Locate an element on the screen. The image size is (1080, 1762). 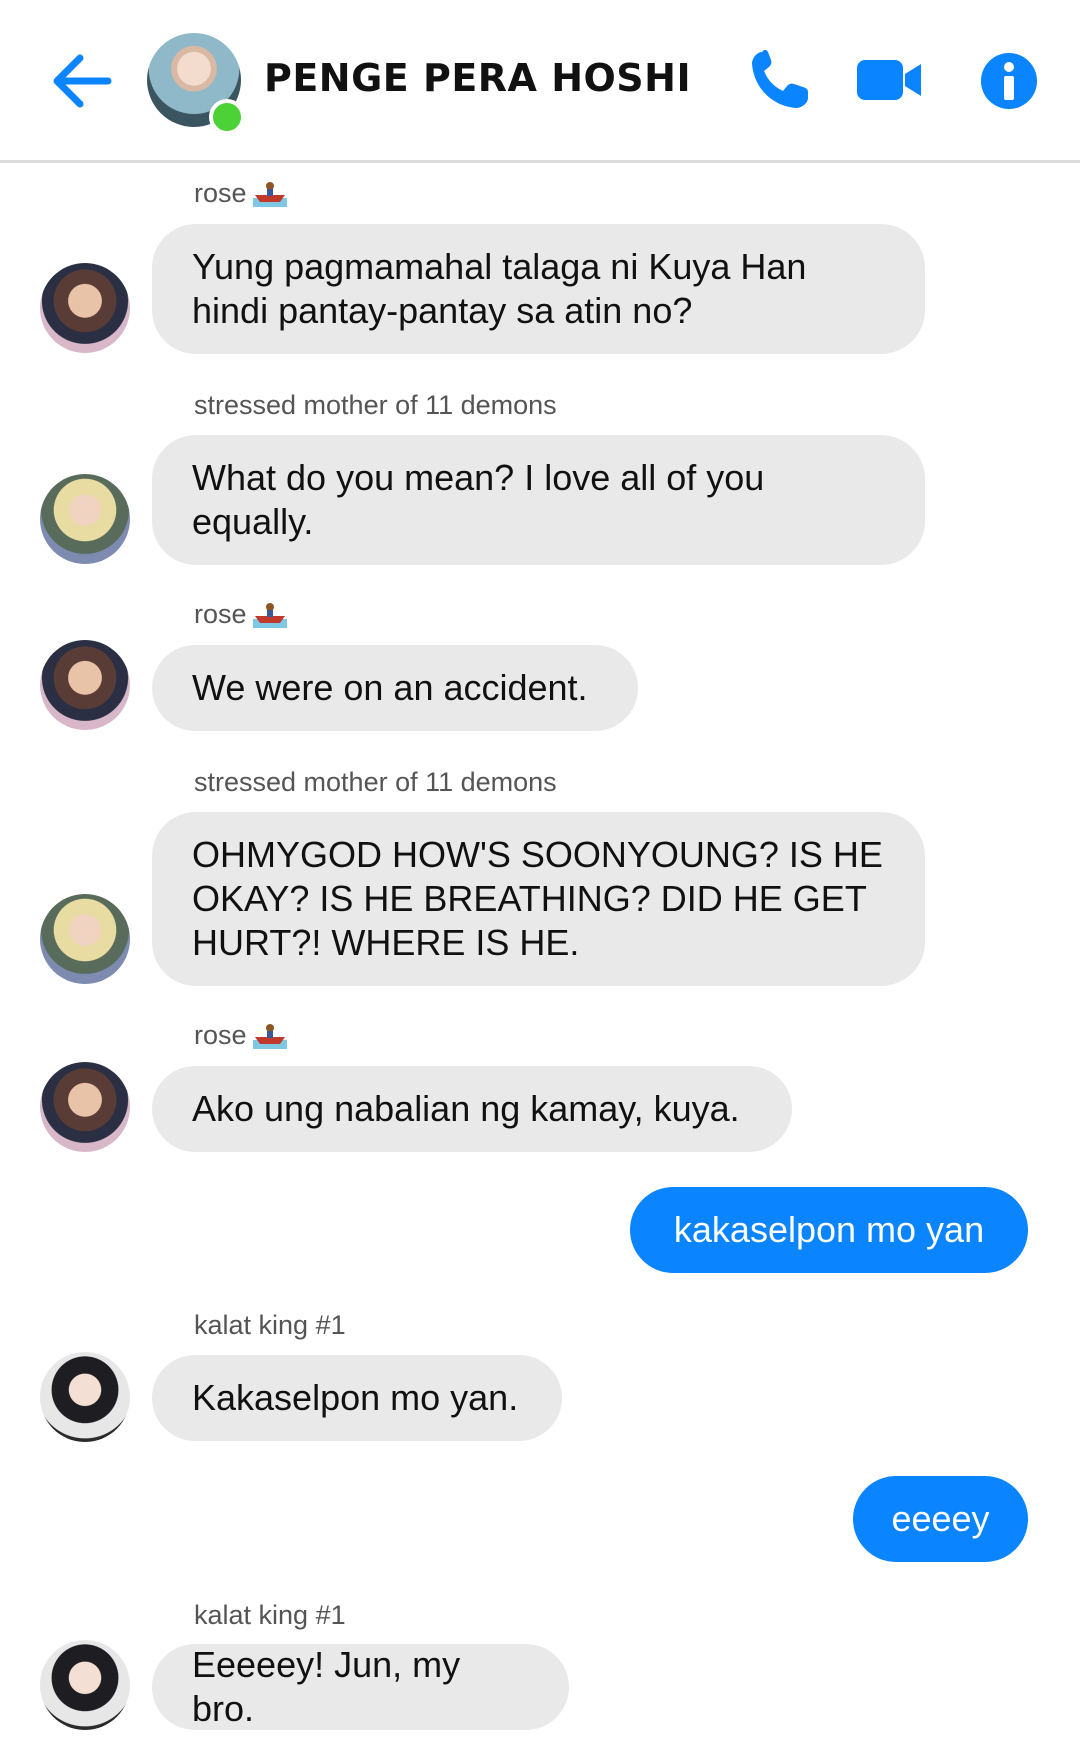
message-bubble: Eeeeey! Jun, my bro. is located at coordinates (360, 1687).